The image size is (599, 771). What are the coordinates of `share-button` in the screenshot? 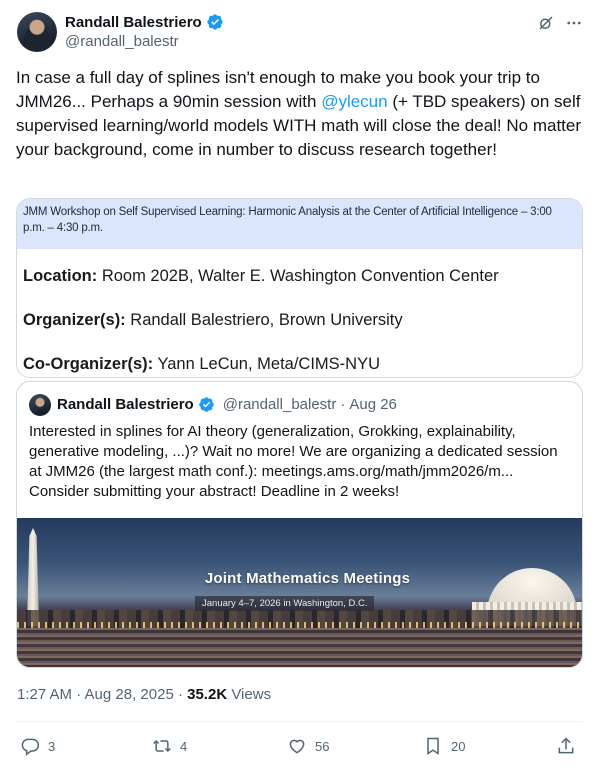 It's located at (566, 746).